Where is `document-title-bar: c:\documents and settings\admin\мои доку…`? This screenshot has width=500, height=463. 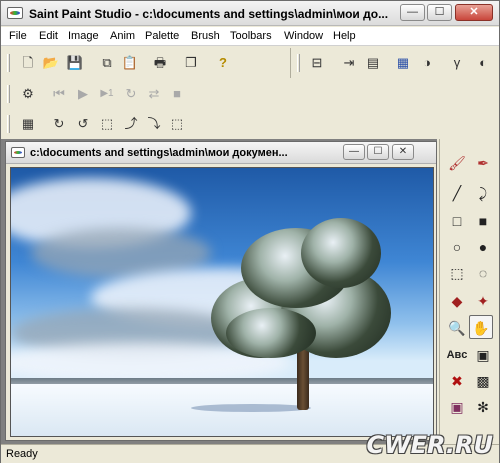
document-title-bar: c:\documents and settings\admin\мои доку… is located at coordinates (221, 153).